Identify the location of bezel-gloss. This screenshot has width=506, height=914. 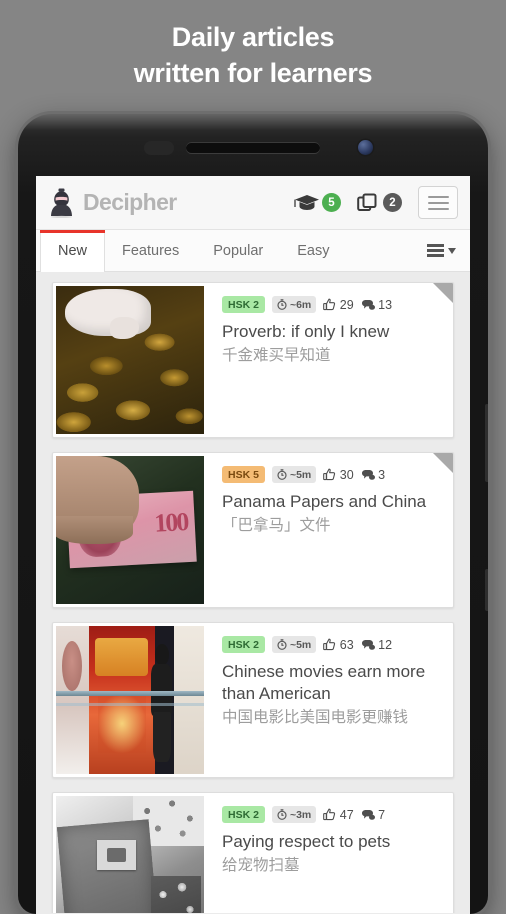
(253, 122).